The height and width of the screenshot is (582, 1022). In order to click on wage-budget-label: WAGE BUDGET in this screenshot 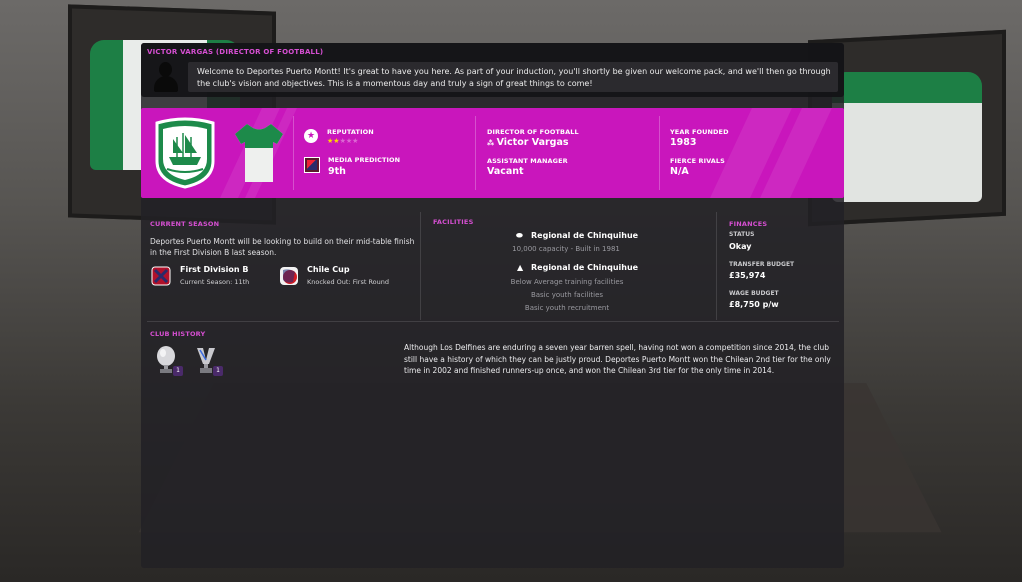, I will do `click(754, 293)`.